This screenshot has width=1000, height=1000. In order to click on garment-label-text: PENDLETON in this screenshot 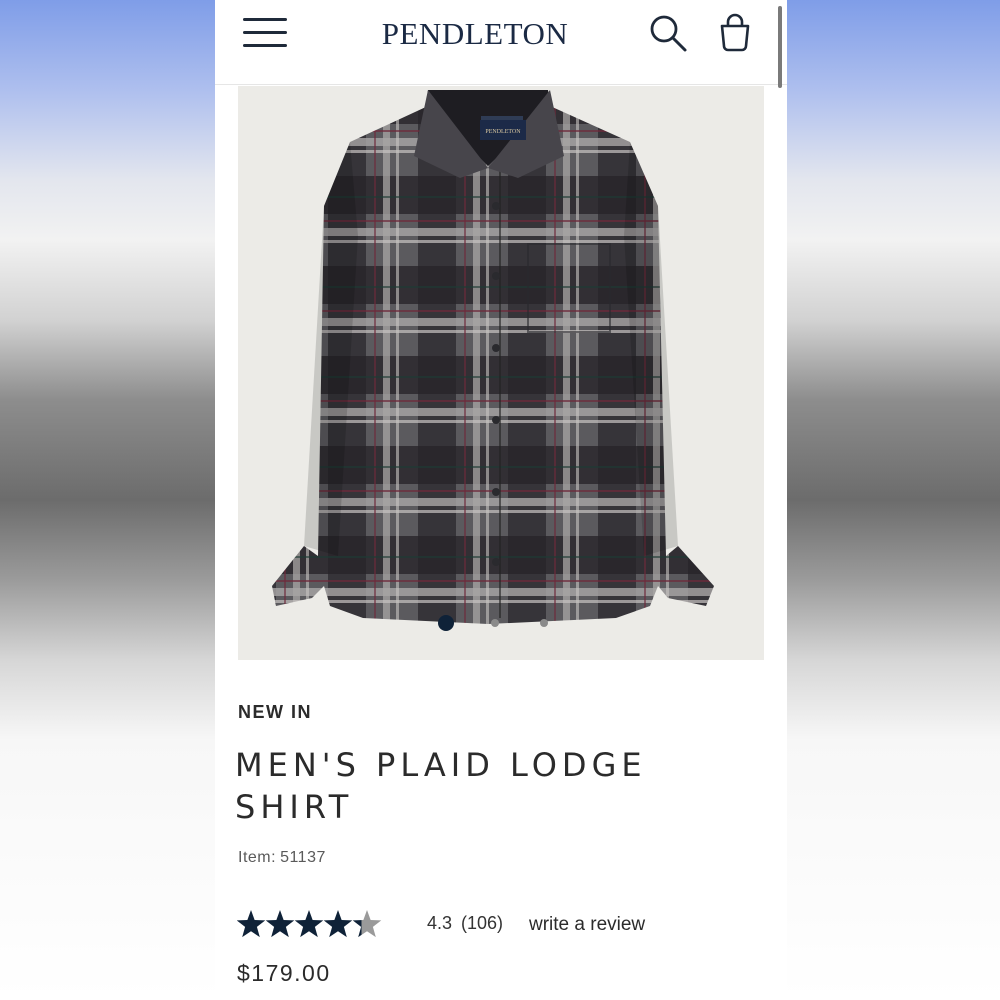, I will do `click(503, 132)`.